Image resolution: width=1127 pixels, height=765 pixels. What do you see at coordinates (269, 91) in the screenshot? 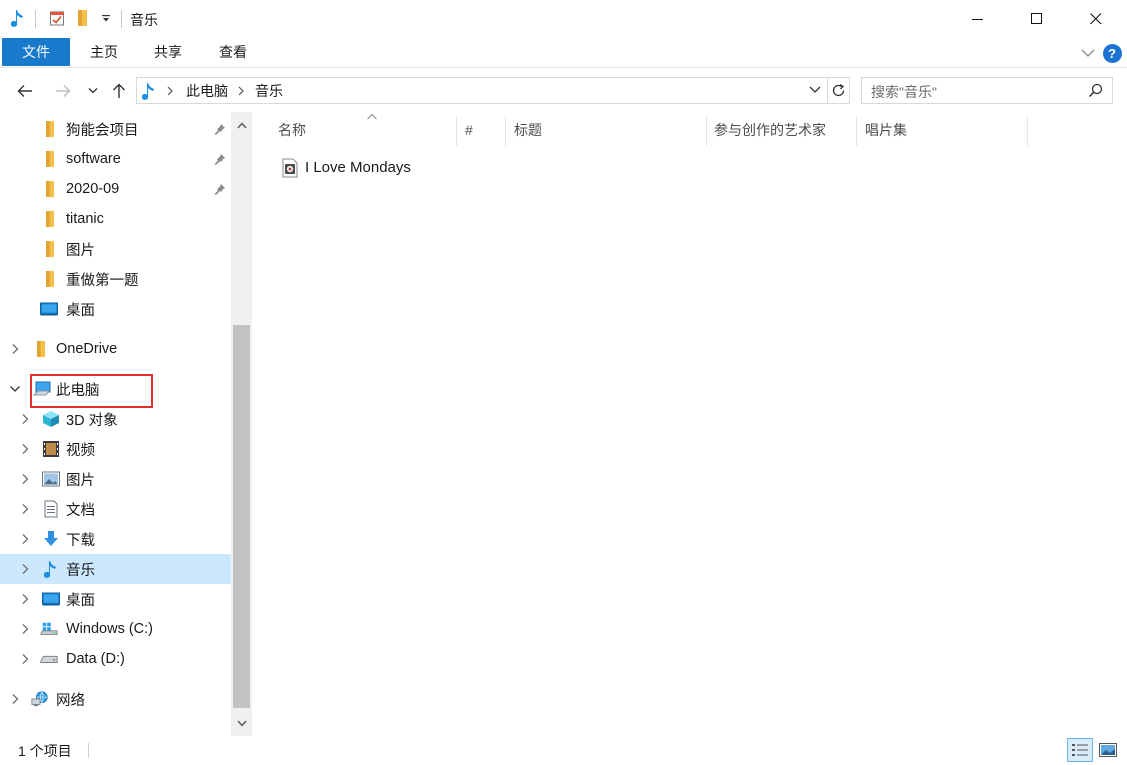
I see `breadcrumb-music: 音乐` at bounding box center [269, 91].